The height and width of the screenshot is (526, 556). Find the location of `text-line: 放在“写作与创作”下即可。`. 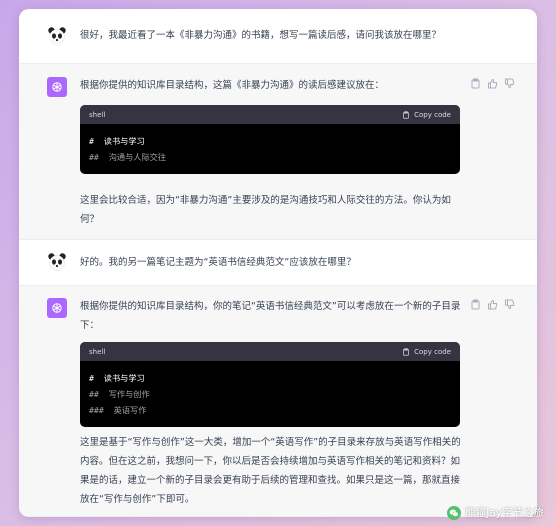

text-line: 放在“写作与创作”下即可。 is located at coordinates (137, 499).